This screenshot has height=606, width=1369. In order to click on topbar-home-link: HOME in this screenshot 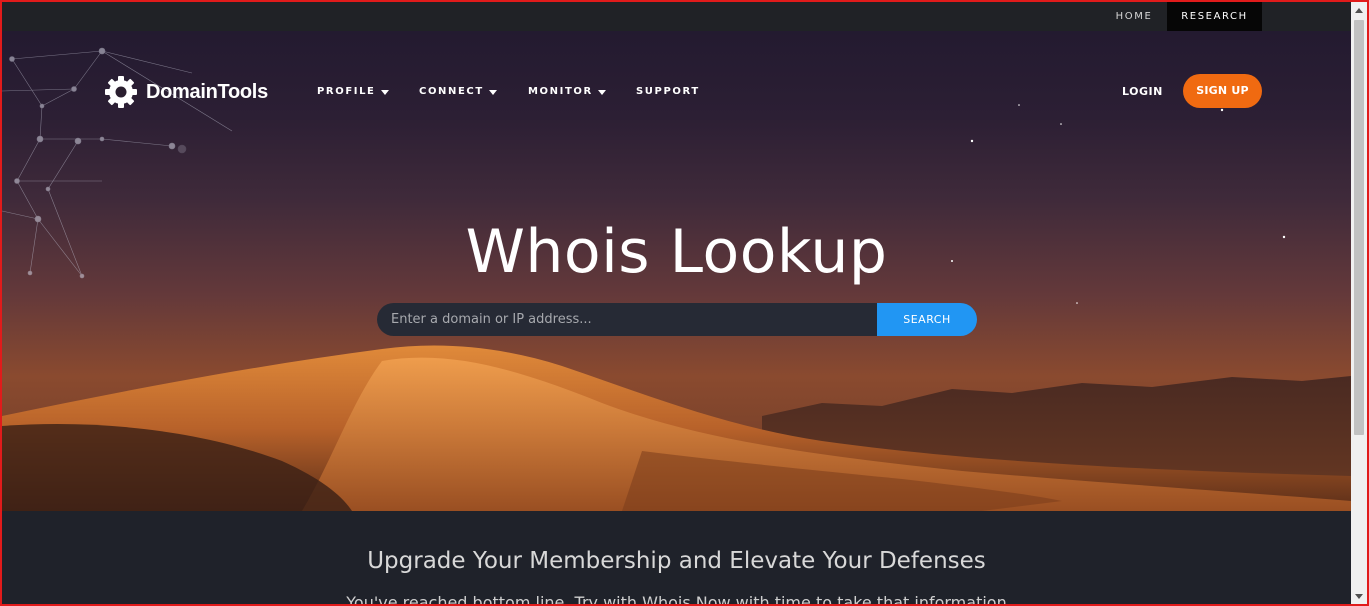, I will do `click(1134, 16)`.